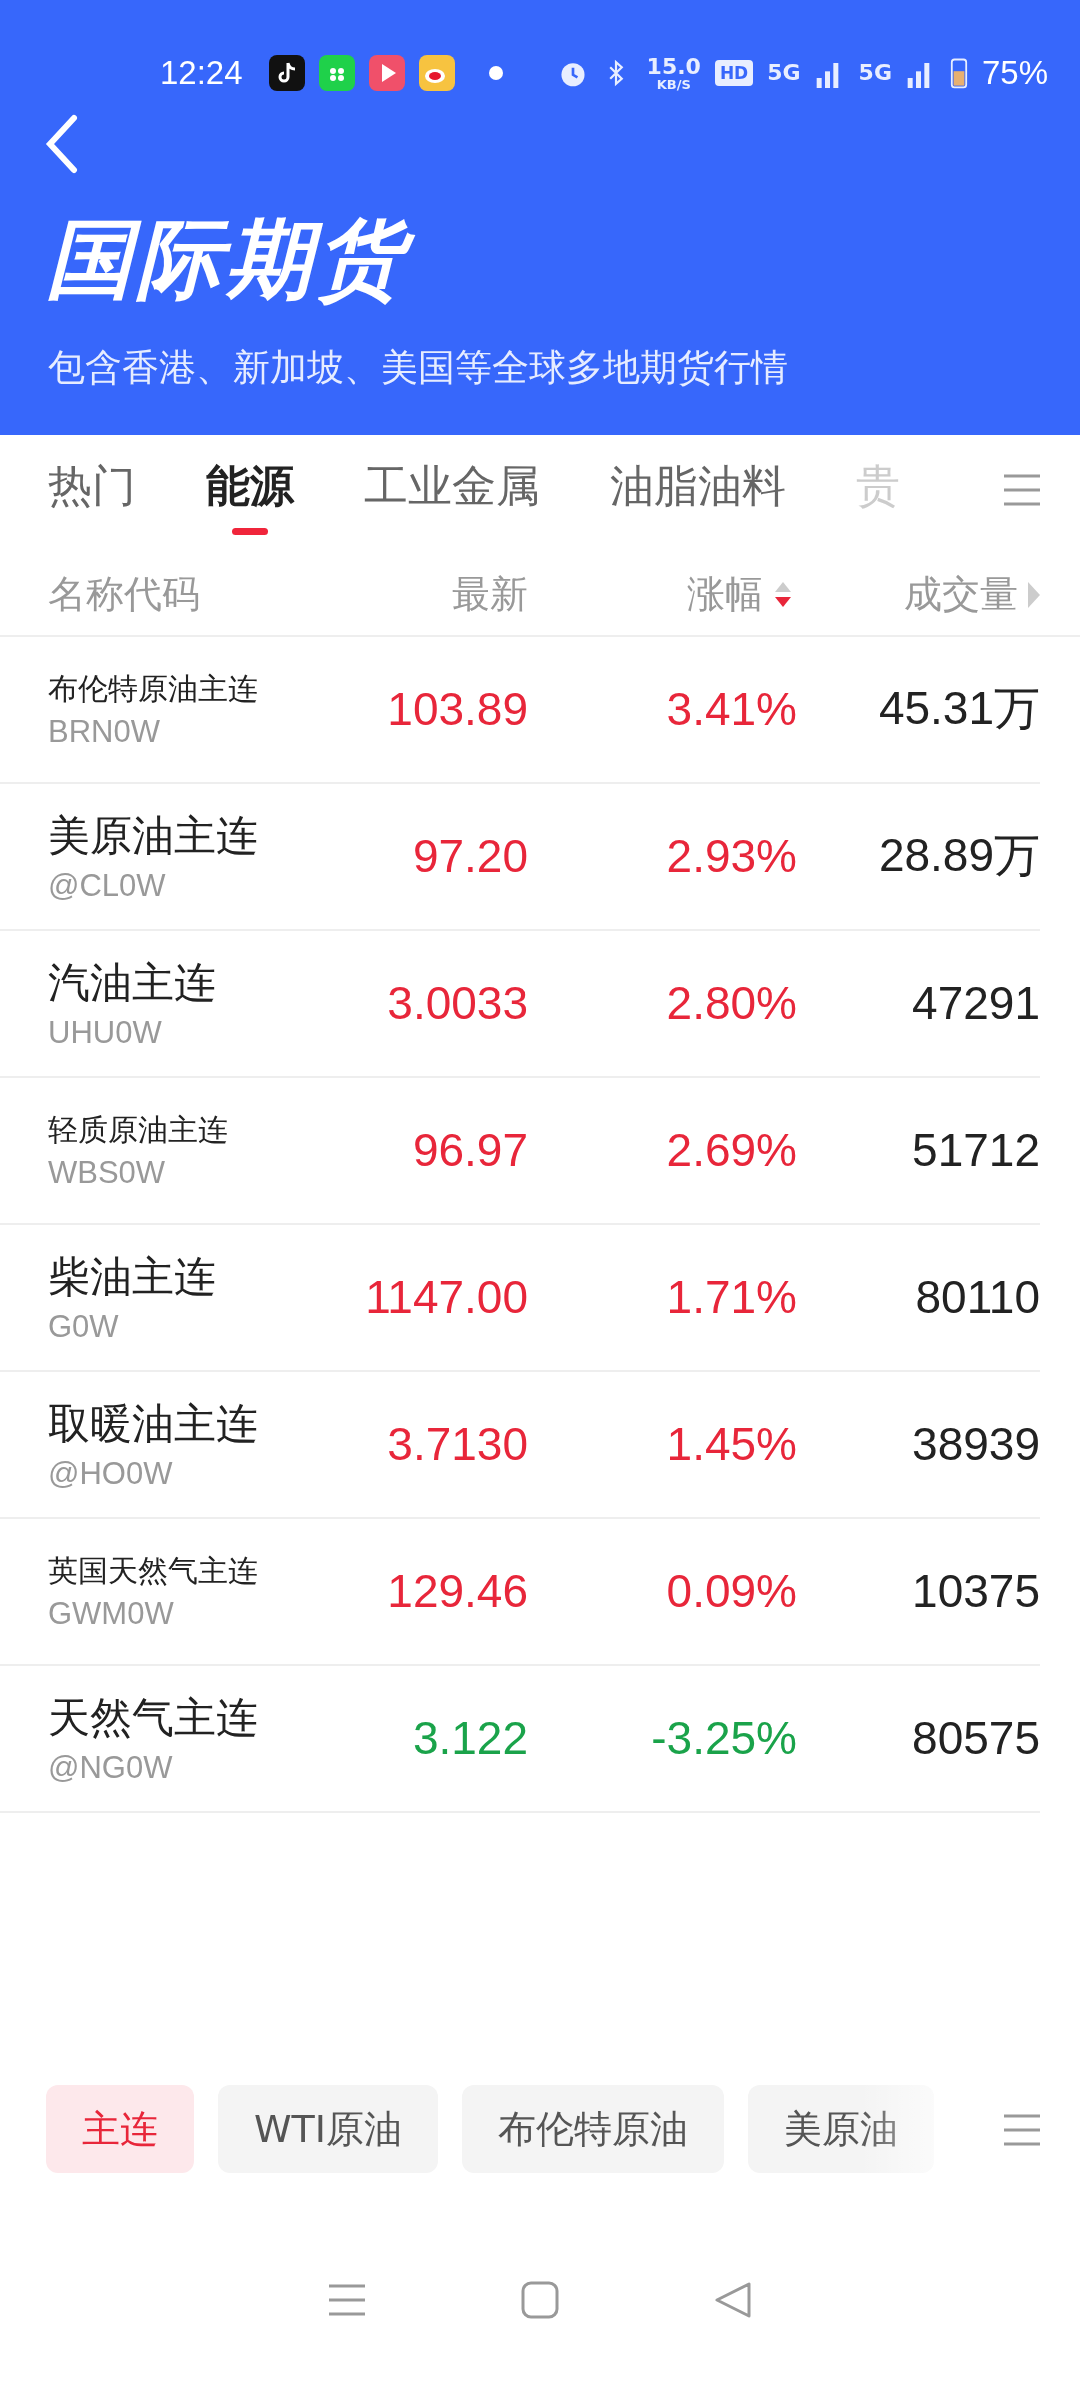  I want to click on dot-icon, so click(495, 73).